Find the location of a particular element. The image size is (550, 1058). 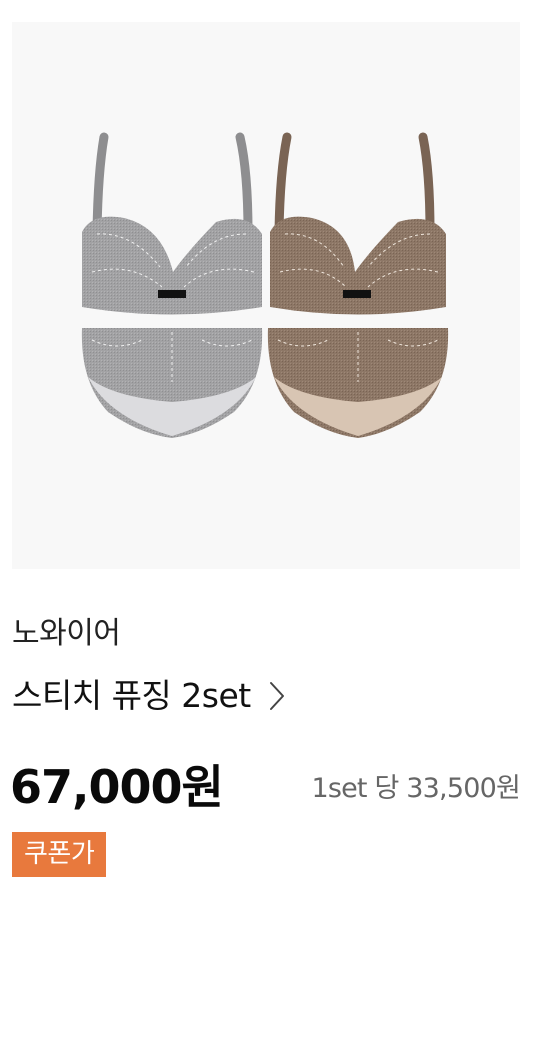

coupon-badge: 쿠폰가 is located at coordinates (59, 854).